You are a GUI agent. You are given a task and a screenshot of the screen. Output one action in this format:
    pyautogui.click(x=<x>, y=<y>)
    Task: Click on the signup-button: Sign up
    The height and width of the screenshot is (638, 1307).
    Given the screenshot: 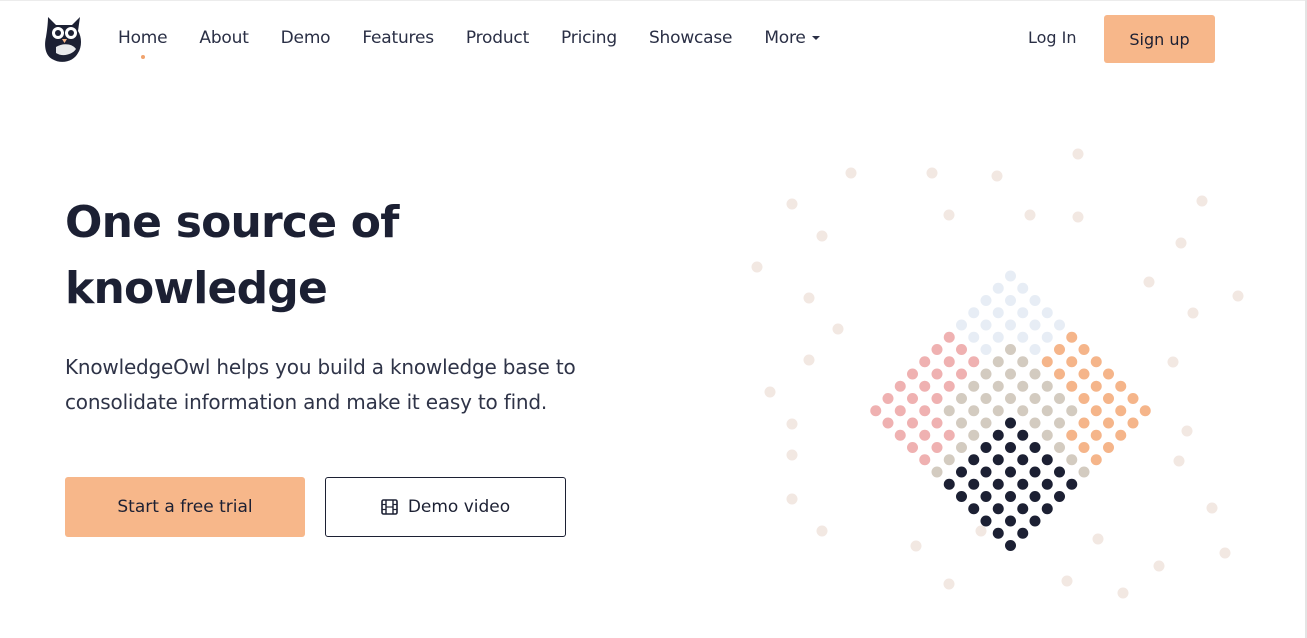 What is the action you would take?
    pyautogui.click(x=1159, y=39)
    